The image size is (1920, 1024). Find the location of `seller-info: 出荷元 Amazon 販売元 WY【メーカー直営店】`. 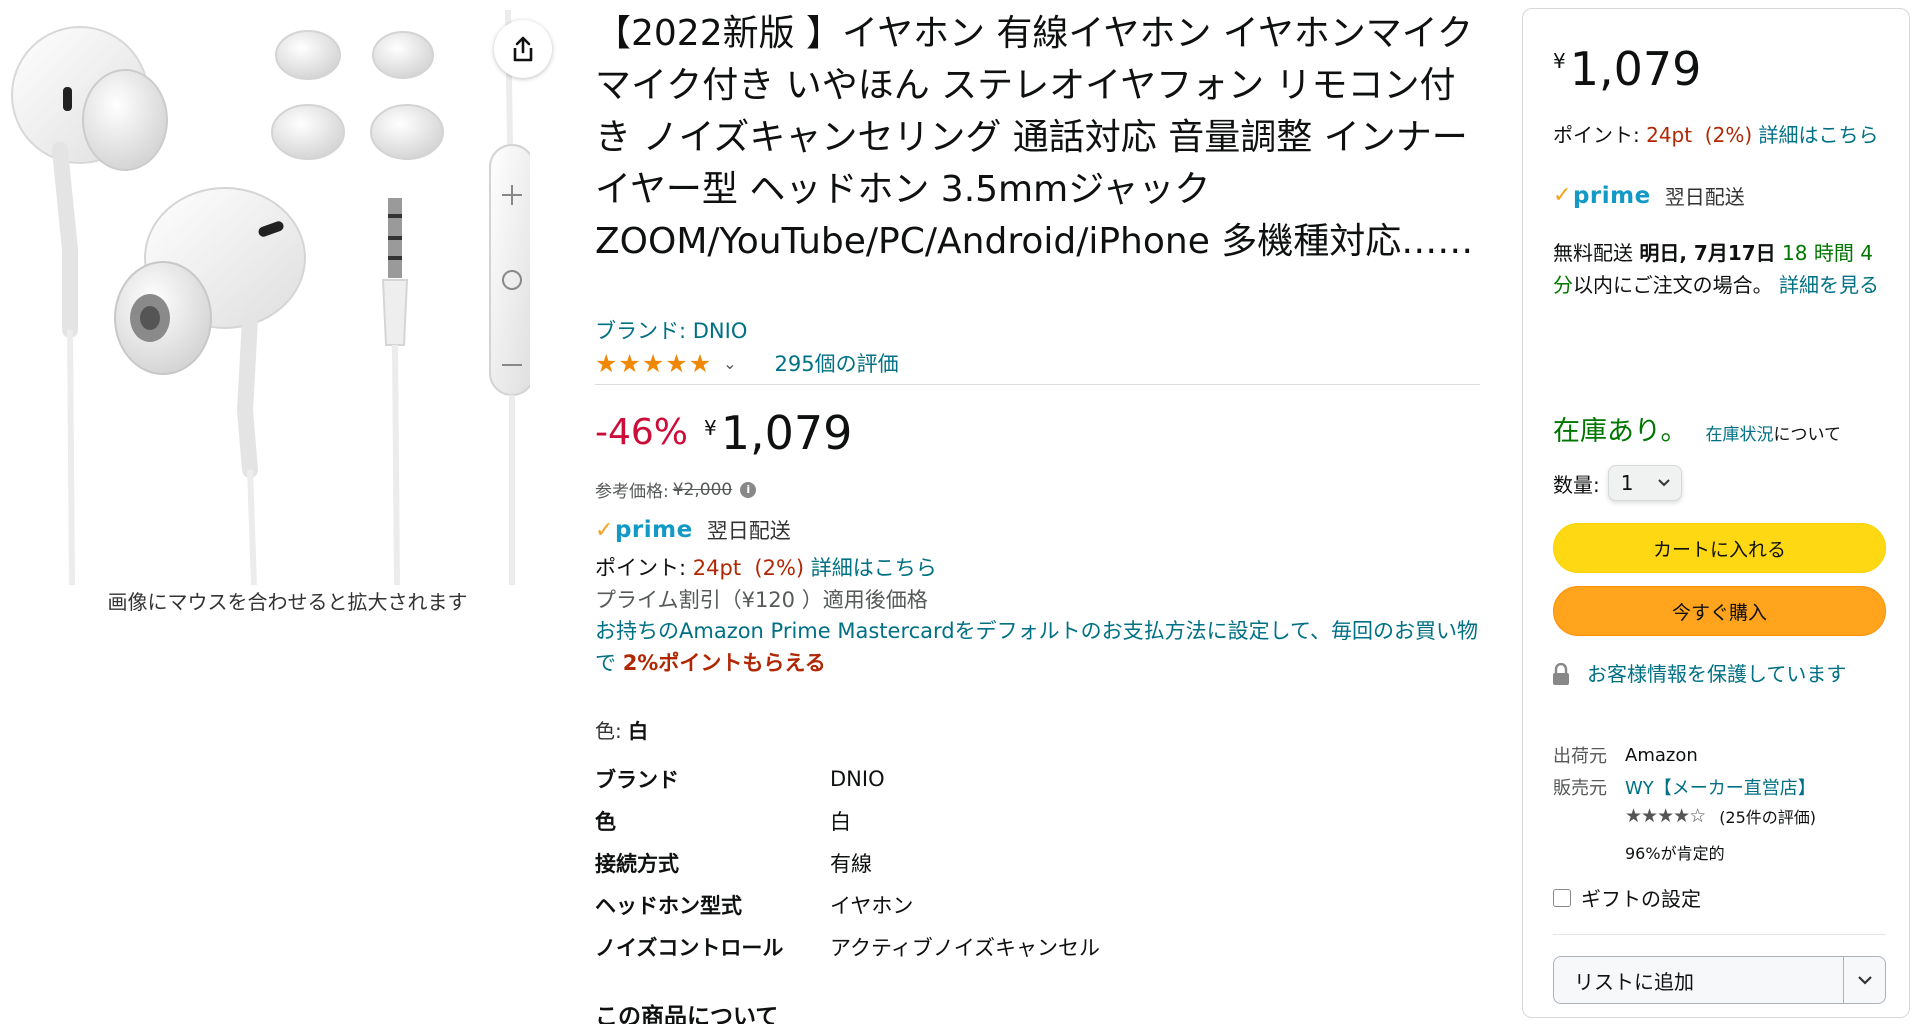

seller-info: 出荷元 Amazon 販売元 WY【メーカー直営店】 is located at coordinates (1720, 771).